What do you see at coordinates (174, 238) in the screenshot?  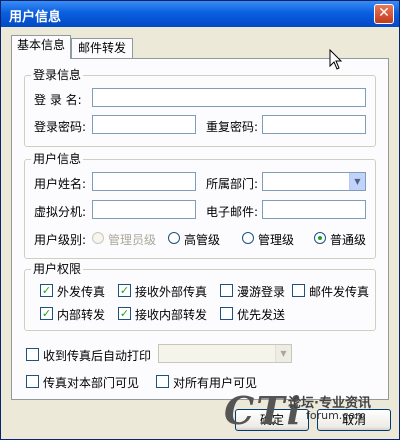 I see `level-executive-radio` at bounding box center [174, 238].